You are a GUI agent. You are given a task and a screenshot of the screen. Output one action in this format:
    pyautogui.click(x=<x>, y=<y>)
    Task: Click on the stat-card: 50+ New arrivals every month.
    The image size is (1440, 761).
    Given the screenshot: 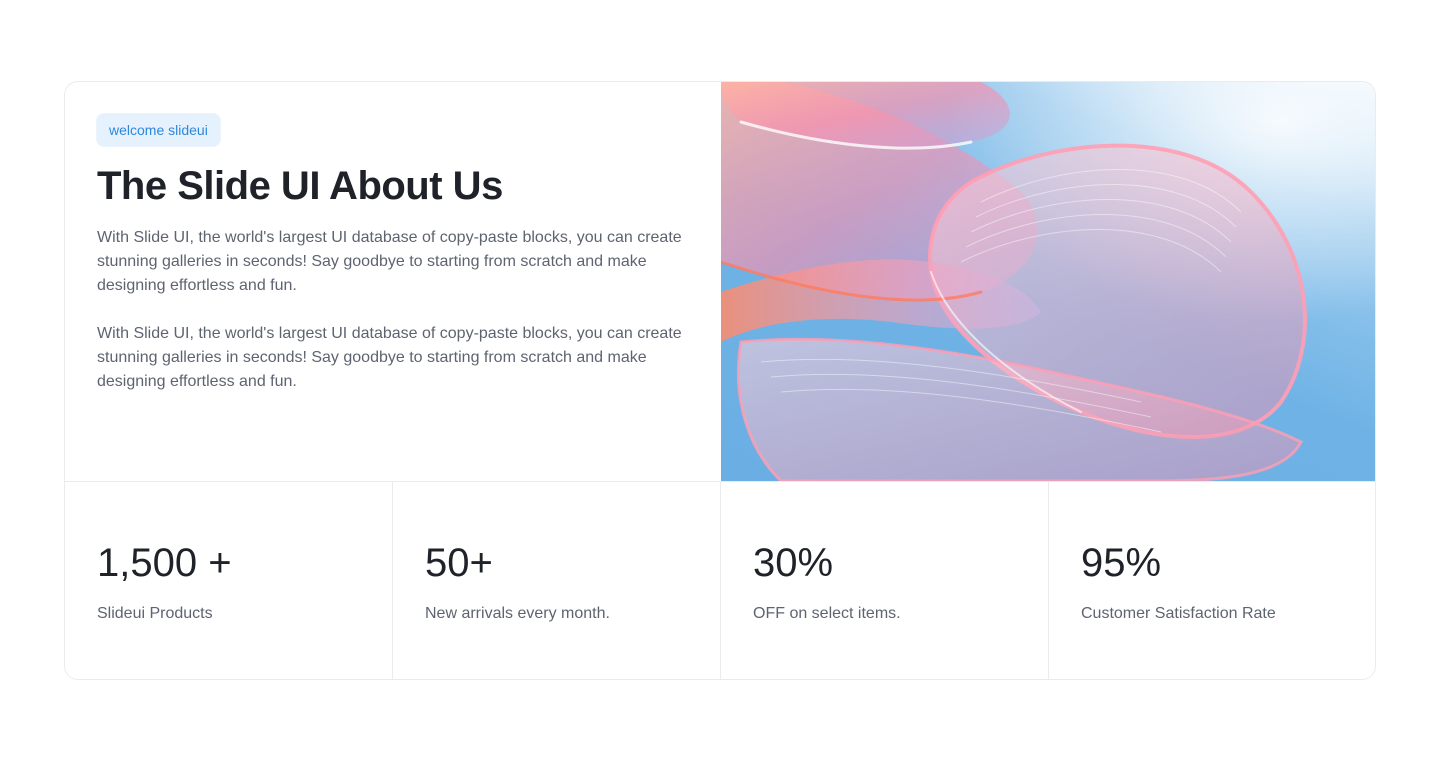 What is the action you would take?
    pyautogui.click(x=557, y=580)
    